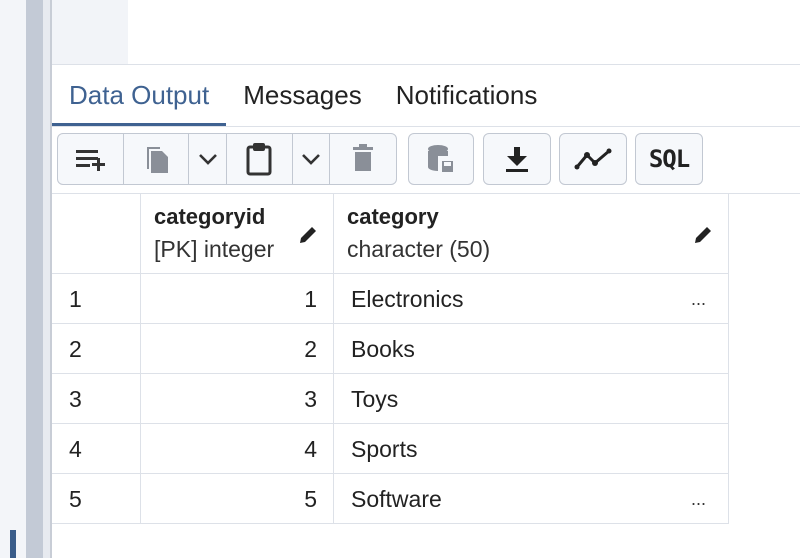 The image size is (800, 558). What do you see at coordinates (383, 349) in the screenshot?
I see `cell-value: Books` at bounding box center [383, 349].